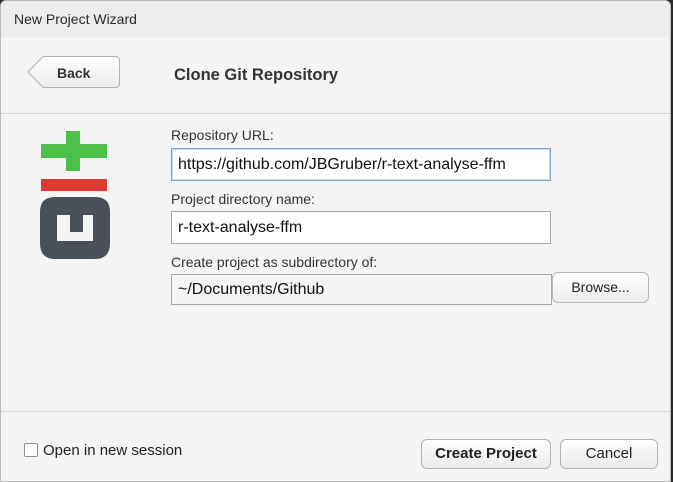 This screenshot has height=482, width=673. Describe the element at coordinates (335, 411) in the screenshot. I see `footer-divider` at that location.